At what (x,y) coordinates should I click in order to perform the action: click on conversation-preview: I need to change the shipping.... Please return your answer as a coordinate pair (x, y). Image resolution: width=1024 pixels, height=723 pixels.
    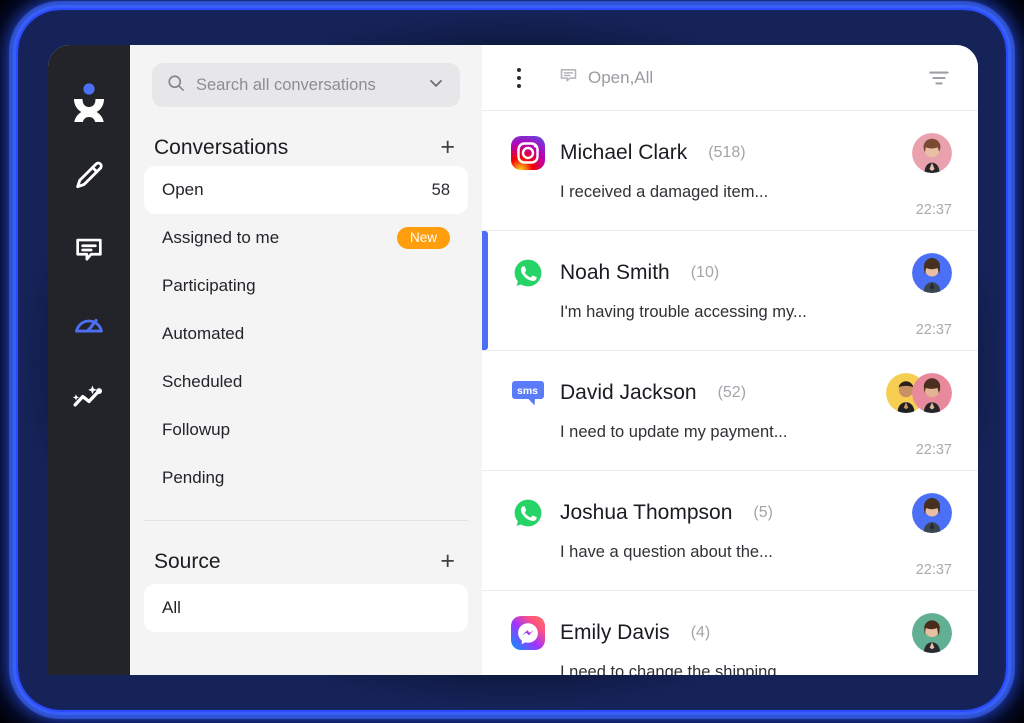
    Looking at the image, I should click on (675, 669).